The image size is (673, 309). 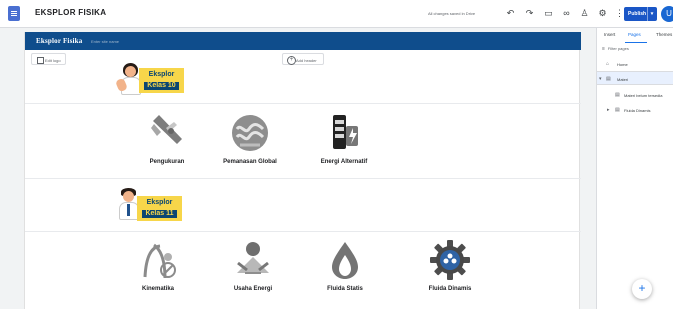 What do you see at coordinates (105, 41) in the screenshot?
I see `site-name-placeholder: Enter site name` at bounding box center [105, 41].